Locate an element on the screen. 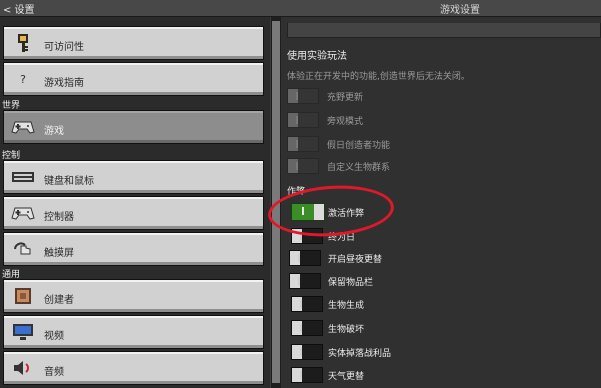  question-icon: ? is located at coordinates (23, 79).